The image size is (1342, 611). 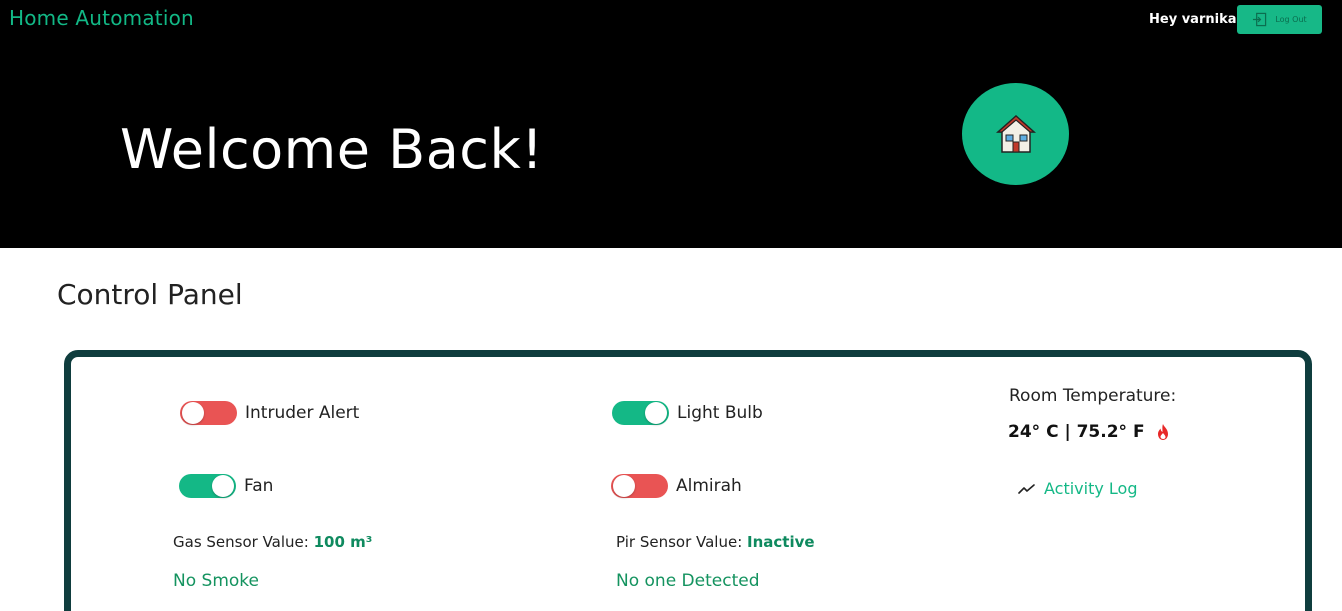 I want to click on gas-sensor-reading: Gas Sensor Value: 100 m³, so click(x=272, y=542).